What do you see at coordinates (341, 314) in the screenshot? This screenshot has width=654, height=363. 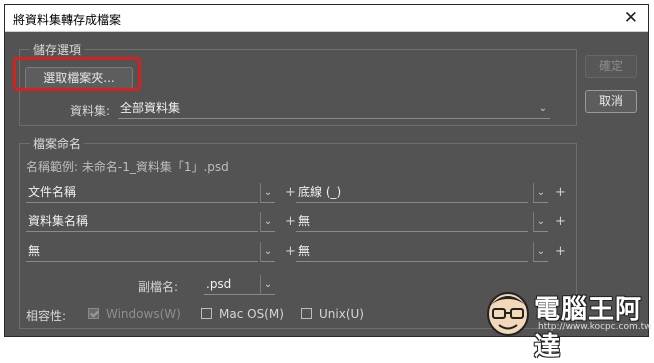 I see `unix-checkbox-label: Unix(U)` at bounding box center [341, 314].